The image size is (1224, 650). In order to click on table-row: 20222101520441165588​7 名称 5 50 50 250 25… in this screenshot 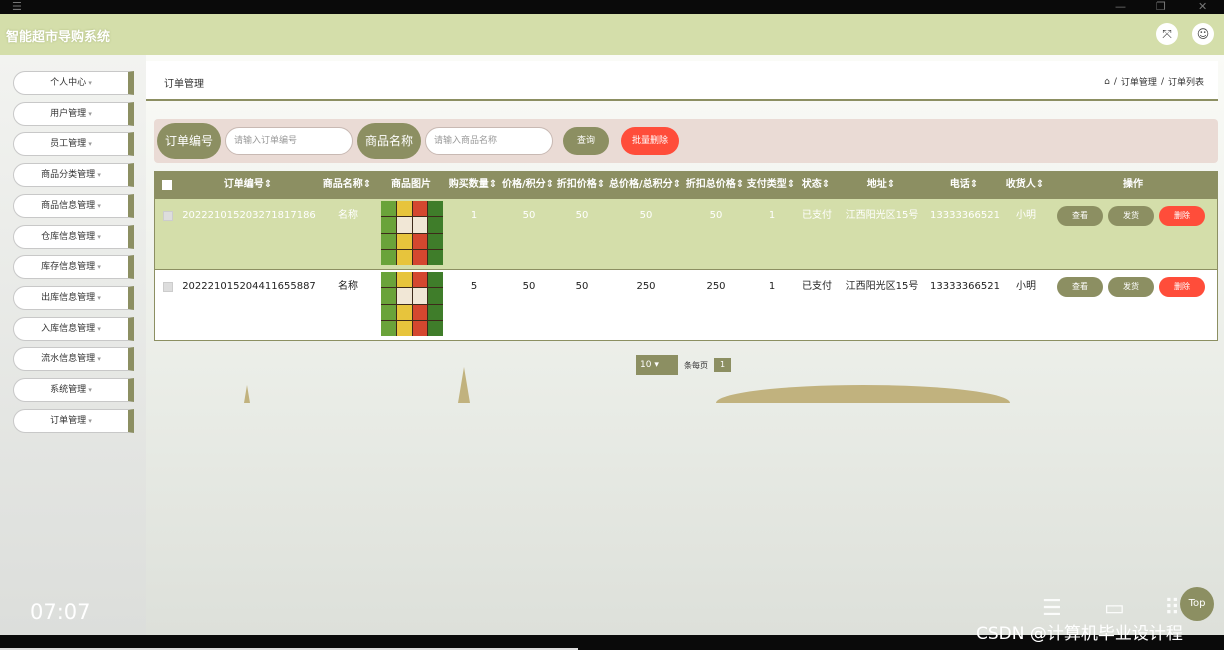, I will do `click(686, 305)`.